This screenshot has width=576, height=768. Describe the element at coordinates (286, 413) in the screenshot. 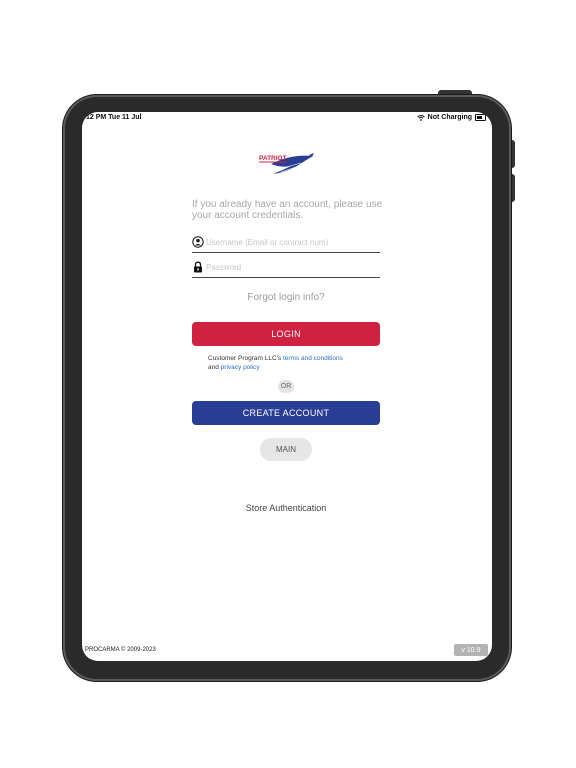

I see `create-account-button: CREATE ACCOUNT` at that location.